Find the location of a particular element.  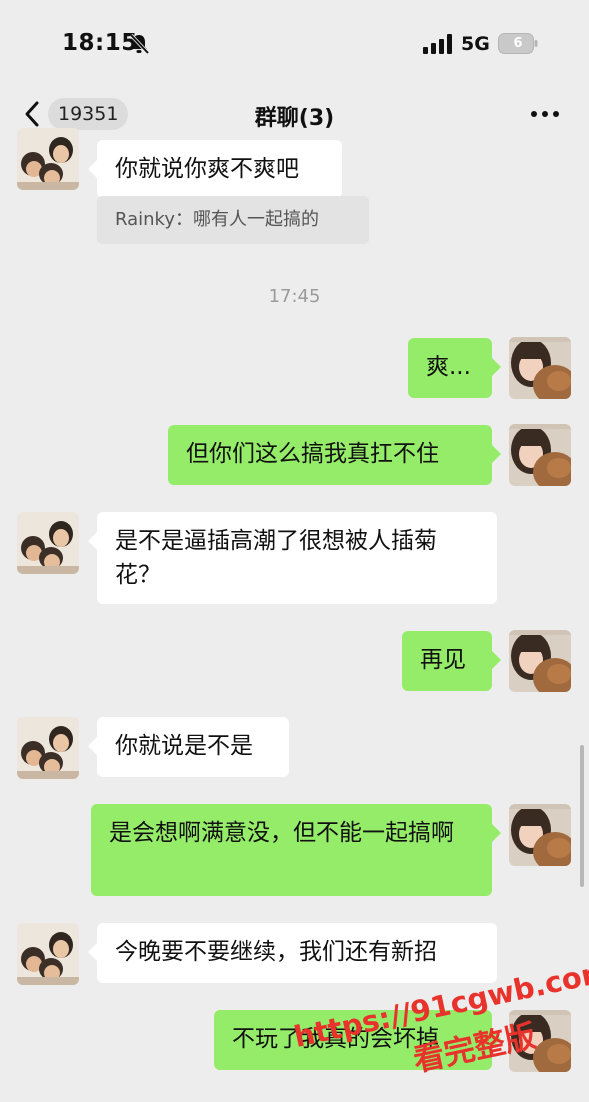

quoted-reply: Rainky：哪有人一起搞的 is located at coordinates (233, 220).